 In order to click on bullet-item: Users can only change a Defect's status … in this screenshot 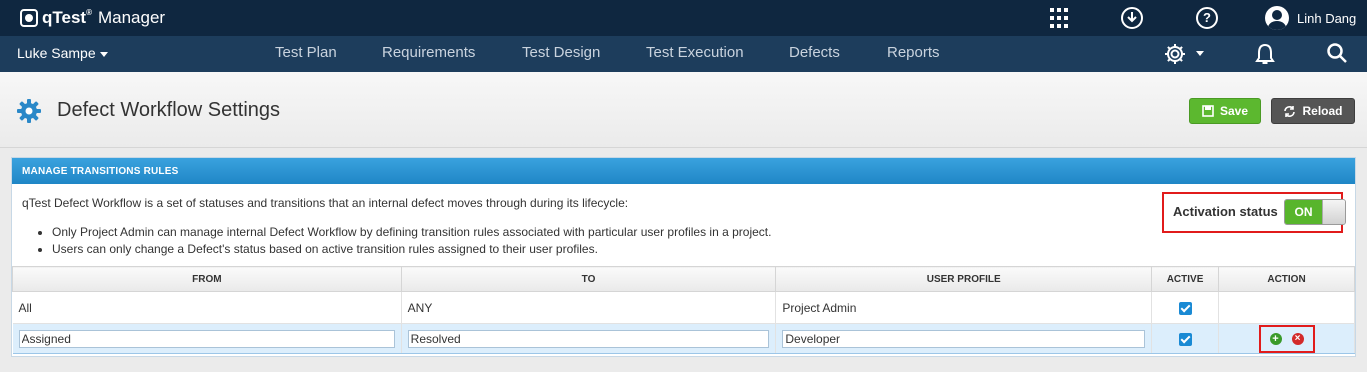, I will do `click(411, 249)`.